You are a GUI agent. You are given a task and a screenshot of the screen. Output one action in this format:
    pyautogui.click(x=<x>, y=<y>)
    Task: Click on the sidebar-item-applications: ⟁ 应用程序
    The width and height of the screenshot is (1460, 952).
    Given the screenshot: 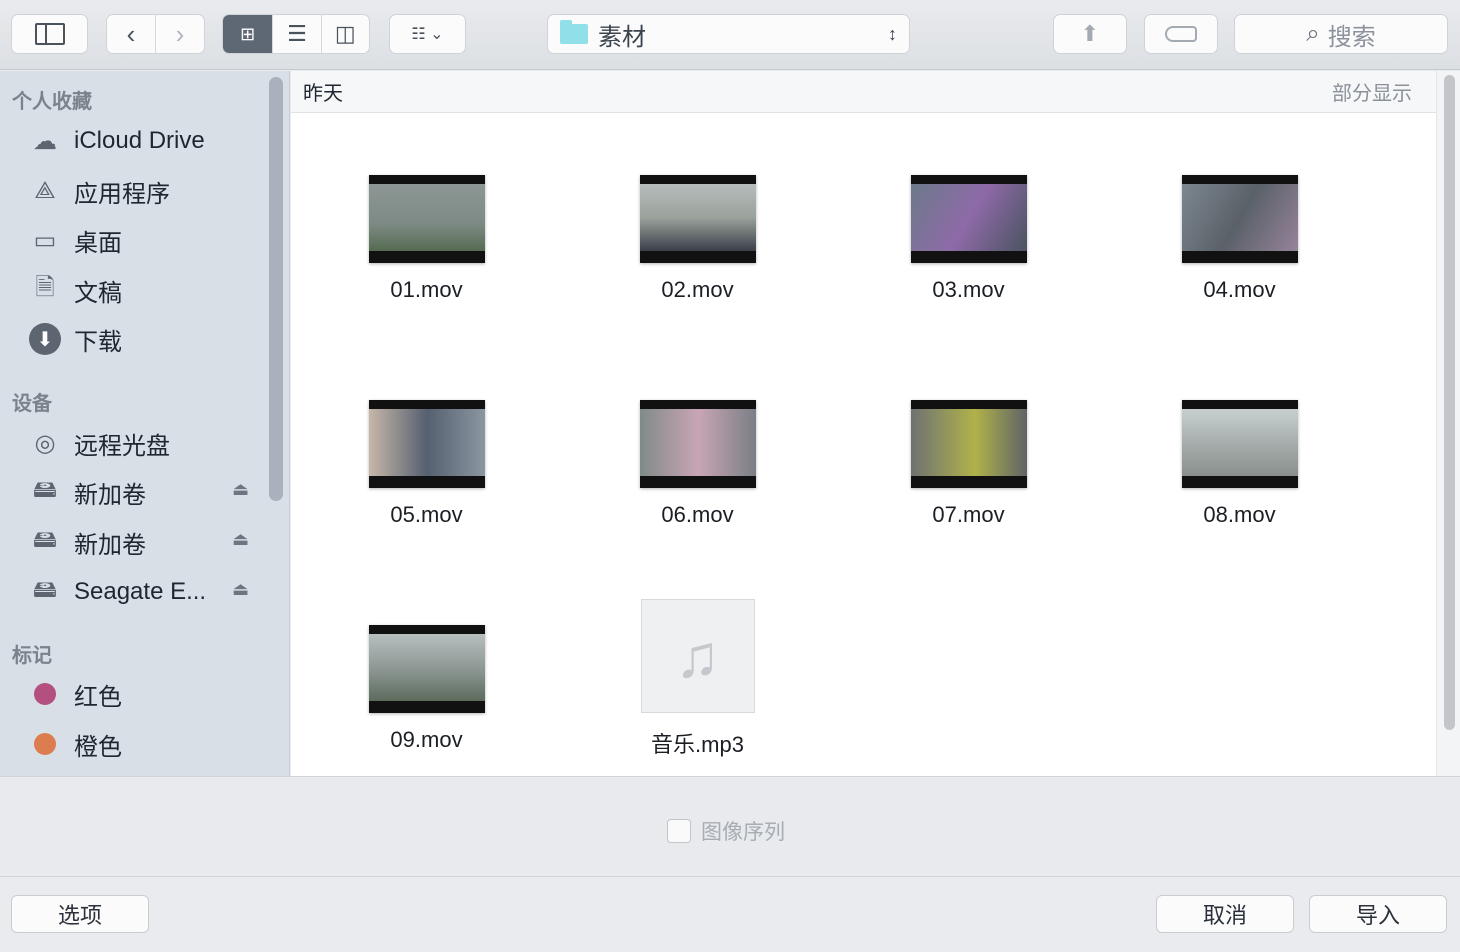 What is the action you would take?
    pyautogui.click(x=143, y=191)
    